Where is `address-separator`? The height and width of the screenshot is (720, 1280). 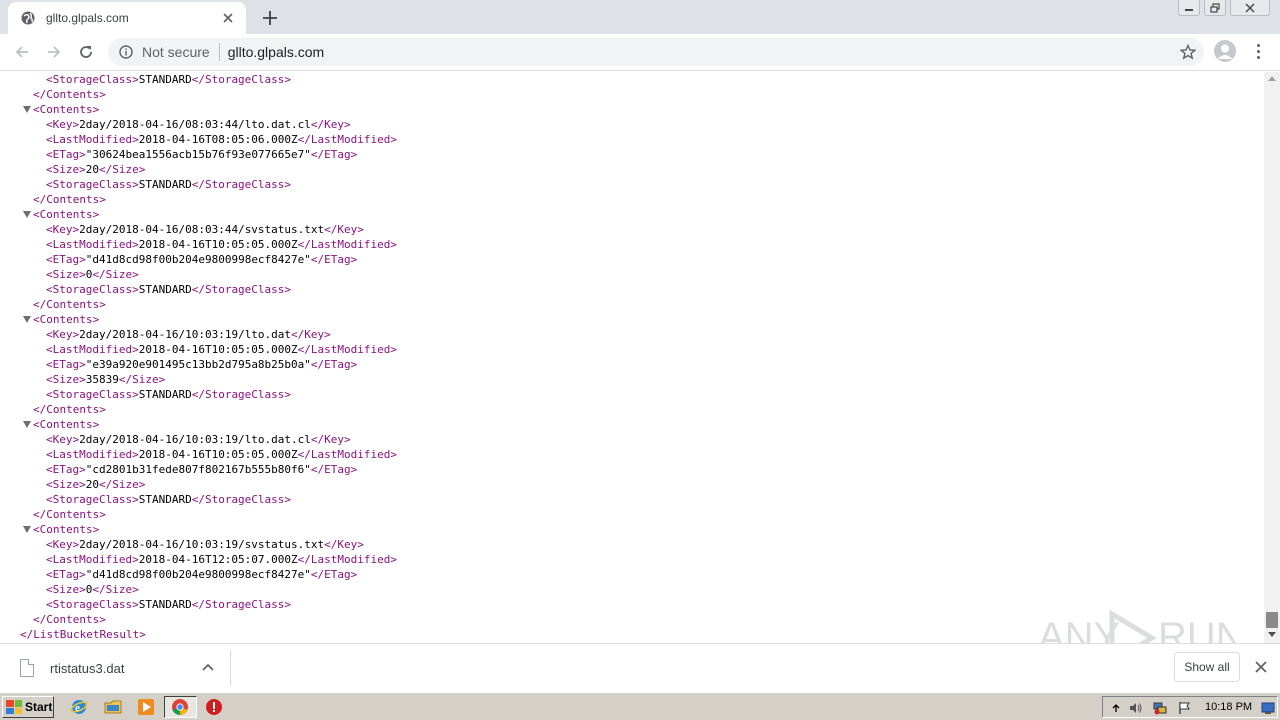
address-separator is located at coordinates (219, 52).